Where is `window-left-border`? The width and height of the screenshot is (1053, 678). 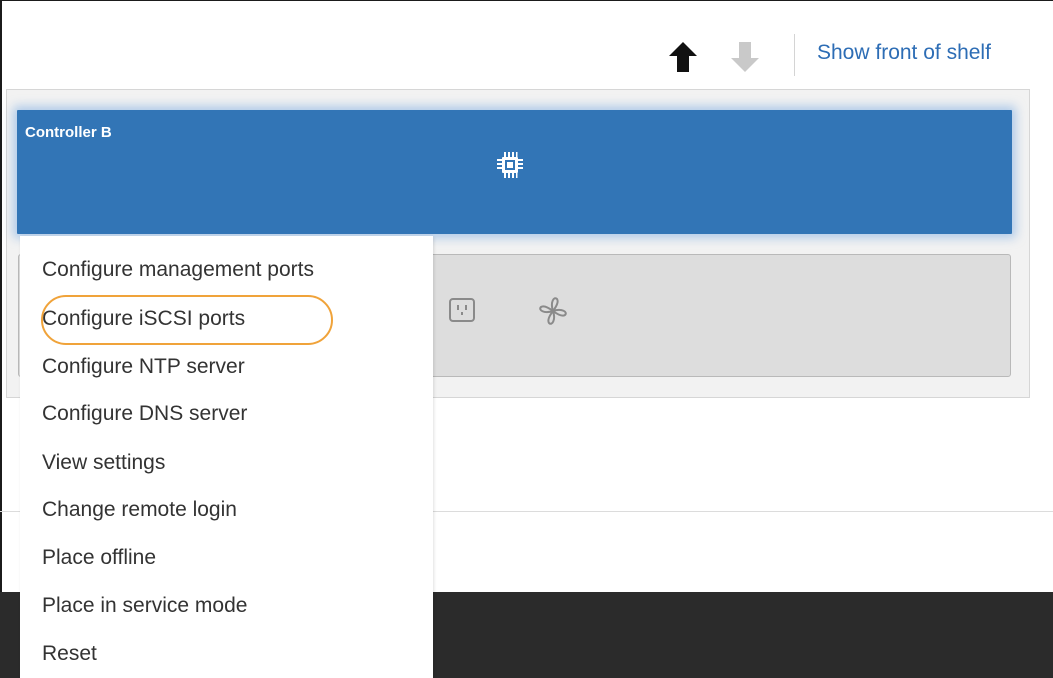
window-left-border is located at coordinates (1, 339).